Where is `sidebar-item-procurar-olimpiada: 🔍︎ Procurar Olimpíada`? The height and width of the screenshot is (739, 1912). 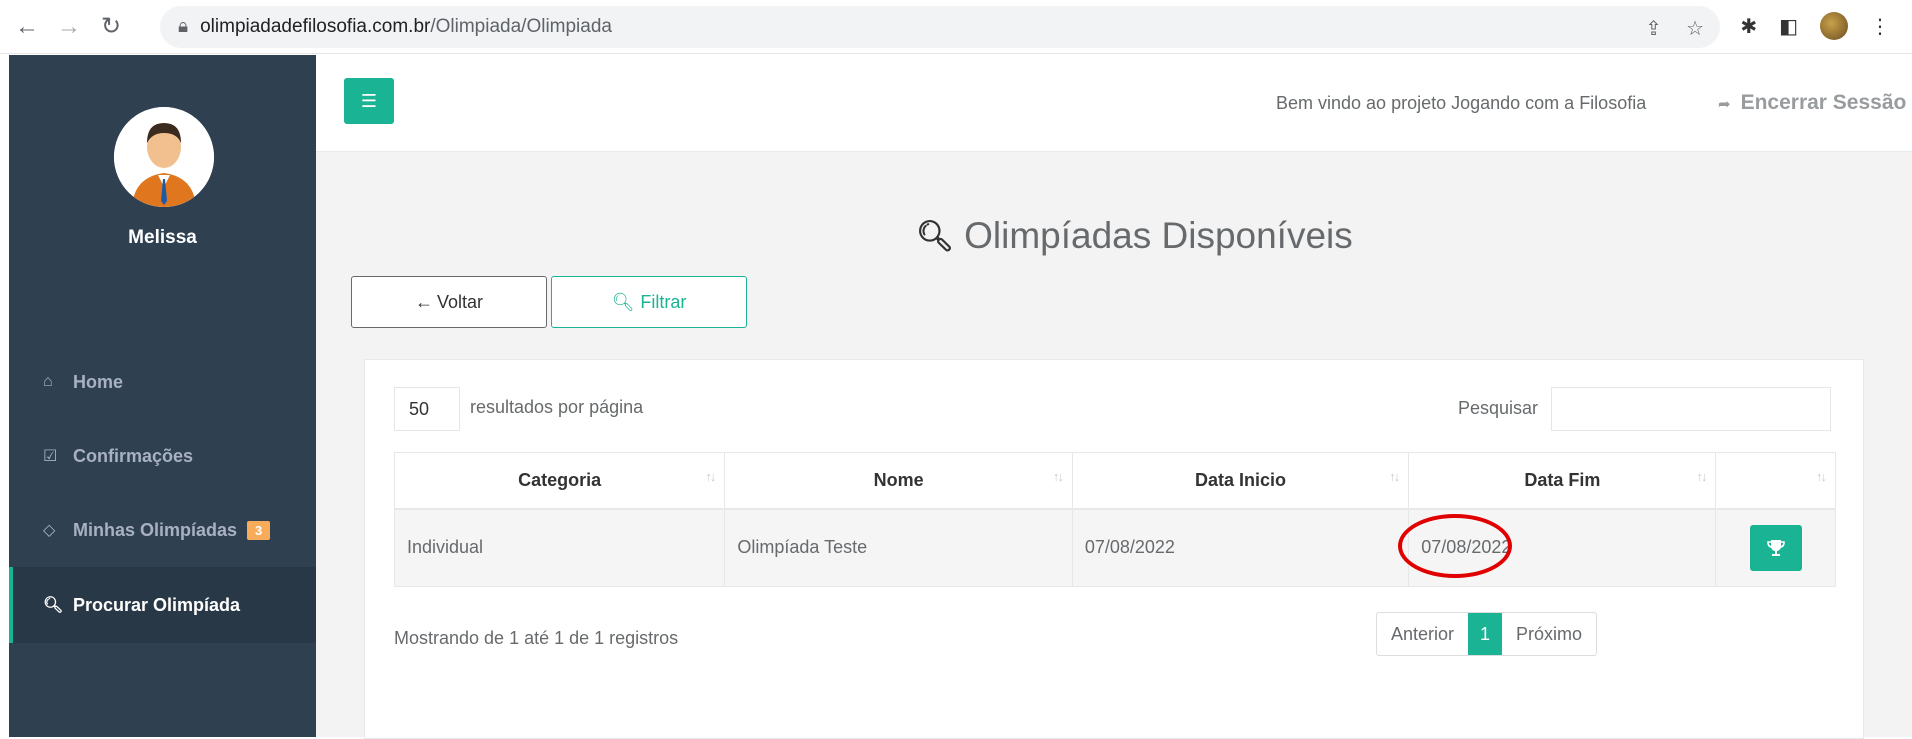 sidebar-item-procurar-olimpiada: 🔍︎ Procurar Olimpíada is located at coordinates (162, 605).